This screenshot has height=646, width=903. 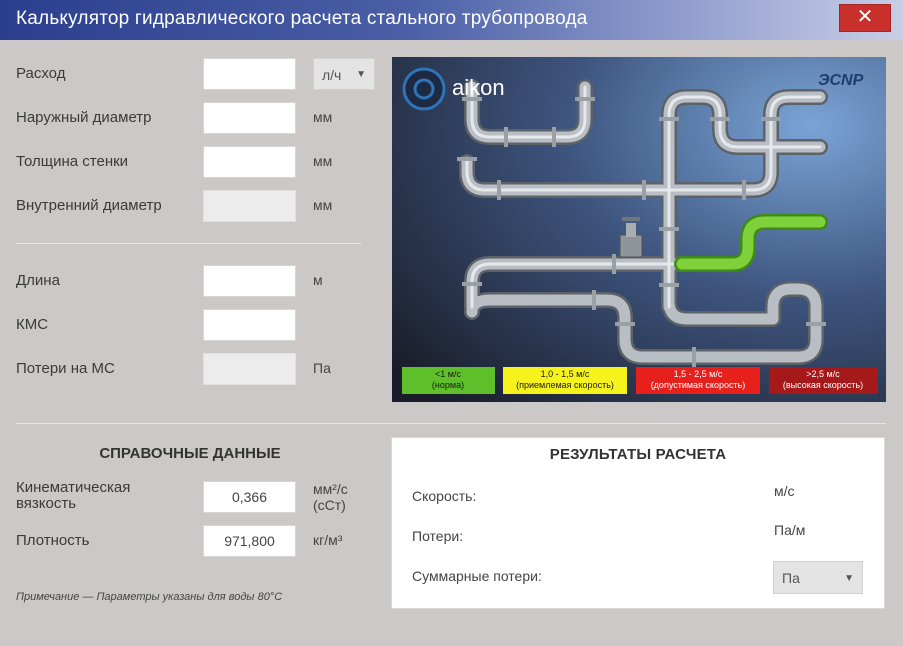 What do you see at coordinates (190, 453) in the screenshot?
I see `reference-title: СПРАВОЧНЫЕ ДАННЫЕ` at bounding box center [190, 453].